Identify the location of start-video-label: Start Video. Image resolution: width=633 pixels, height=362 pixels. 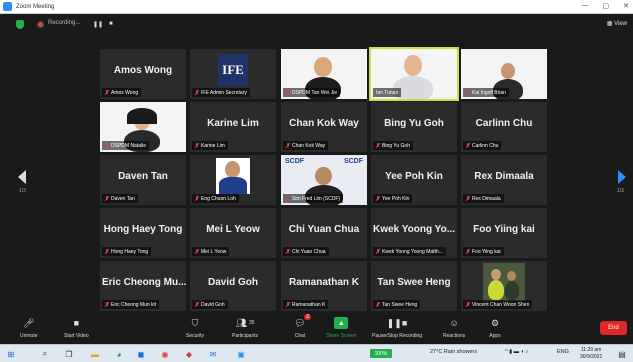
(76, 336).